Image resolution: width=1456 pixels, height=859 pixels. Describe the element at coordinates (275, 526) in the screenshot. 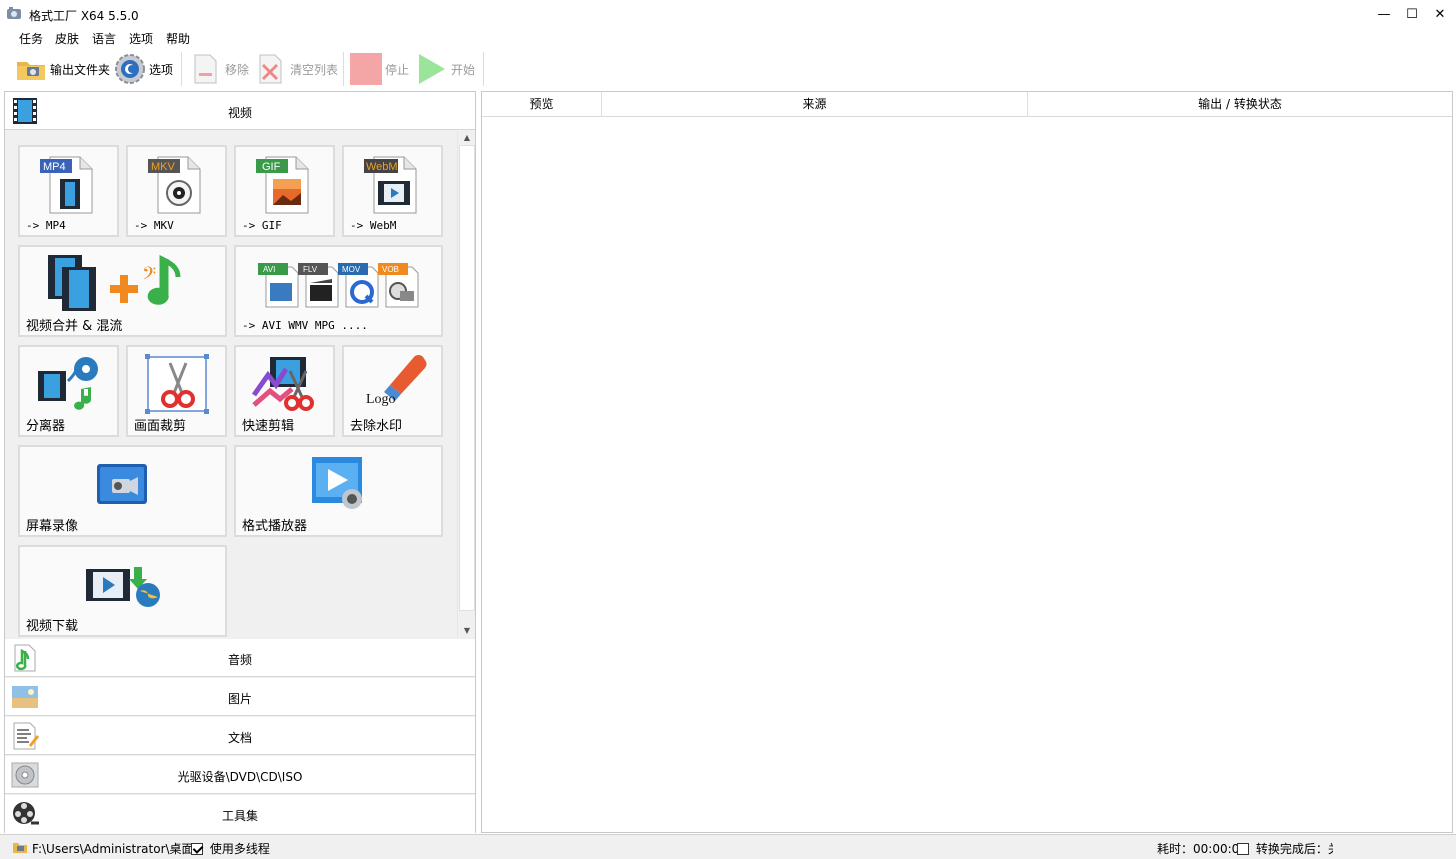

I see `tile-player-label: 格式播放器` at that location.